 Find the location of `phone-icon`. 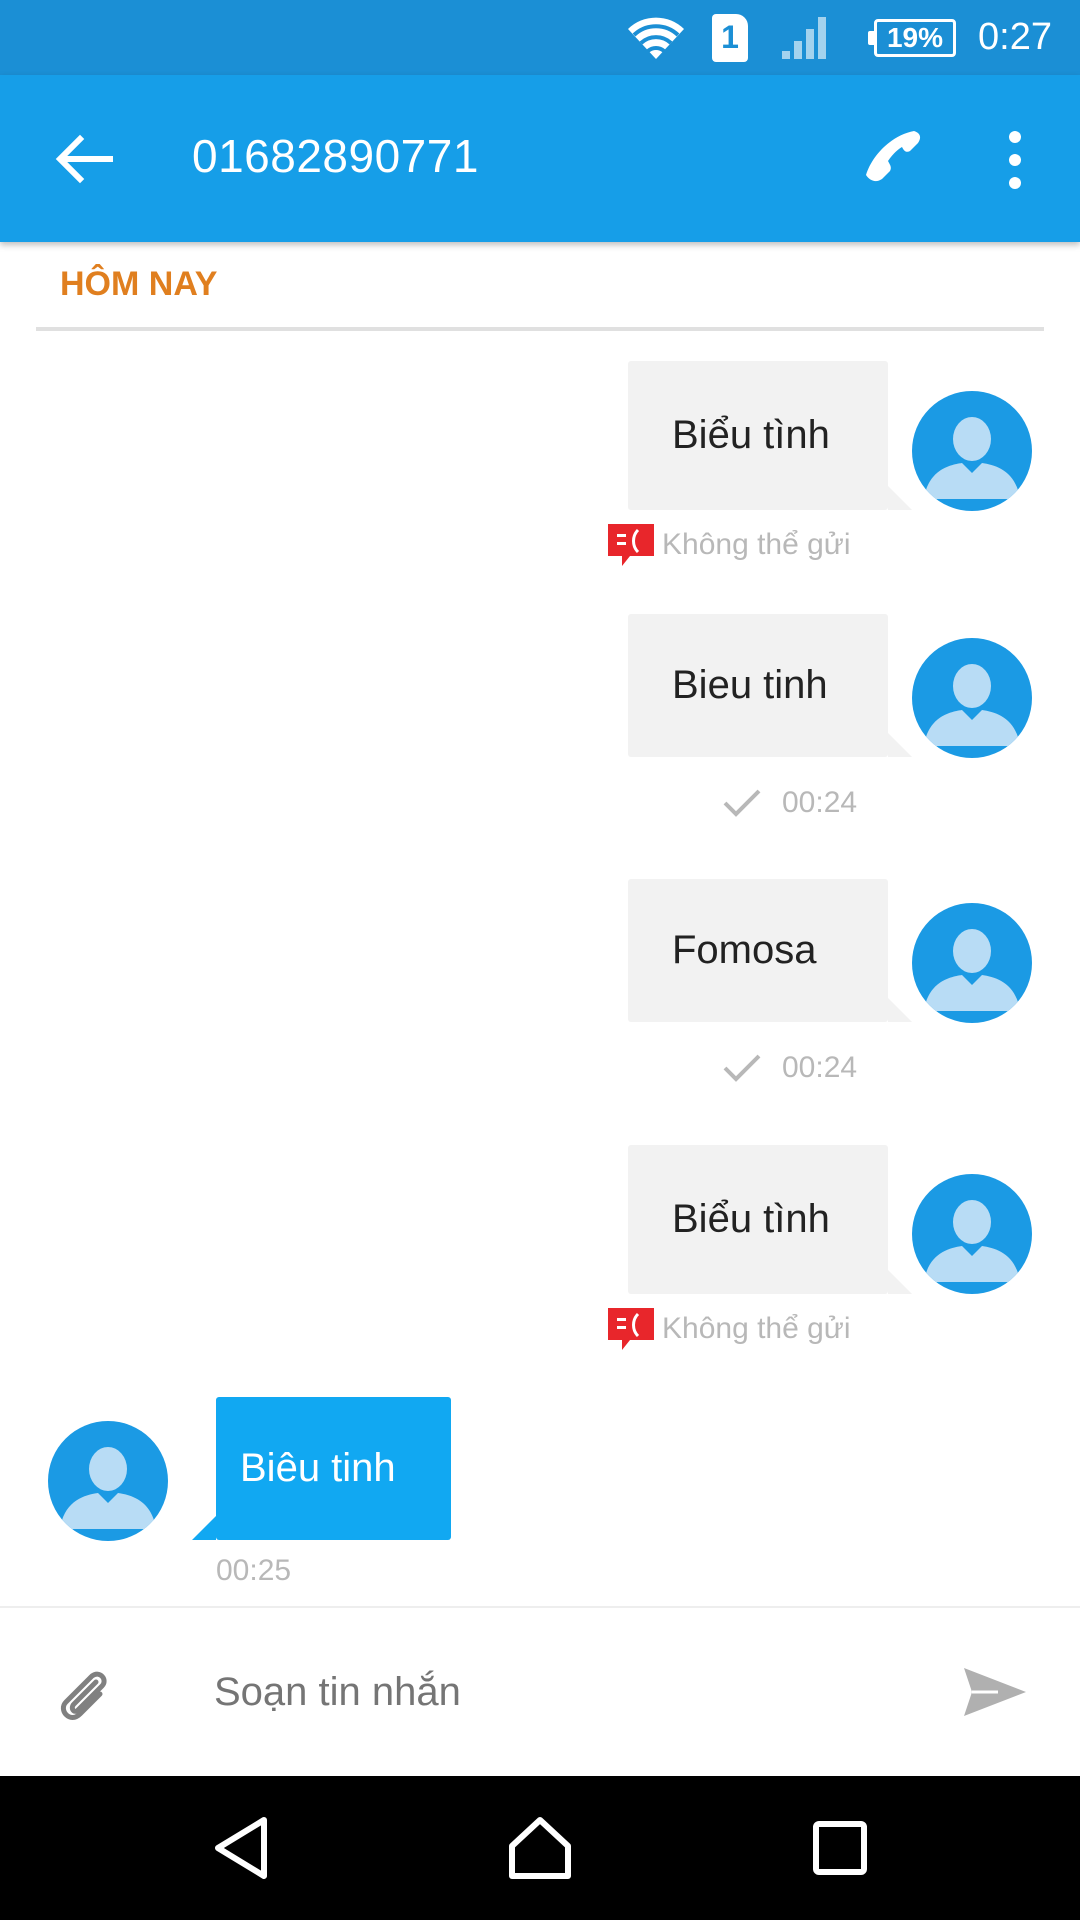

phone-icon is located at coordinates (893, 156).